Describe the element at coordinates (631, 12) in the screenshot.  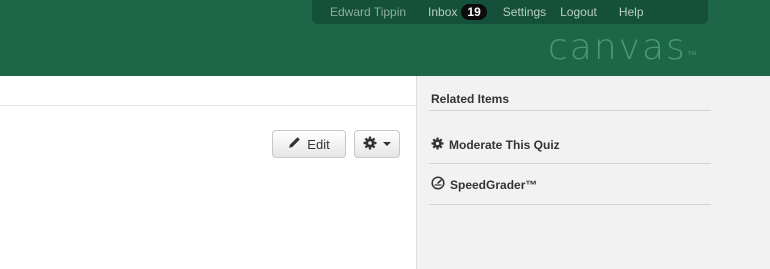
I see `help-link: Help` at that location.